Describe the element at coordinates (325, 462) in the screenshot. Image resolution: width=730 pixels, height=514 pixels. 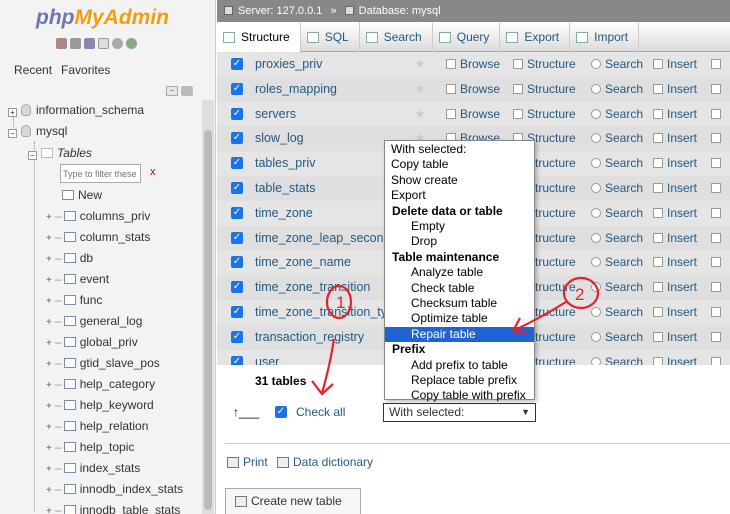
I see `data-dictionary-link: Data dictionary` at that location.